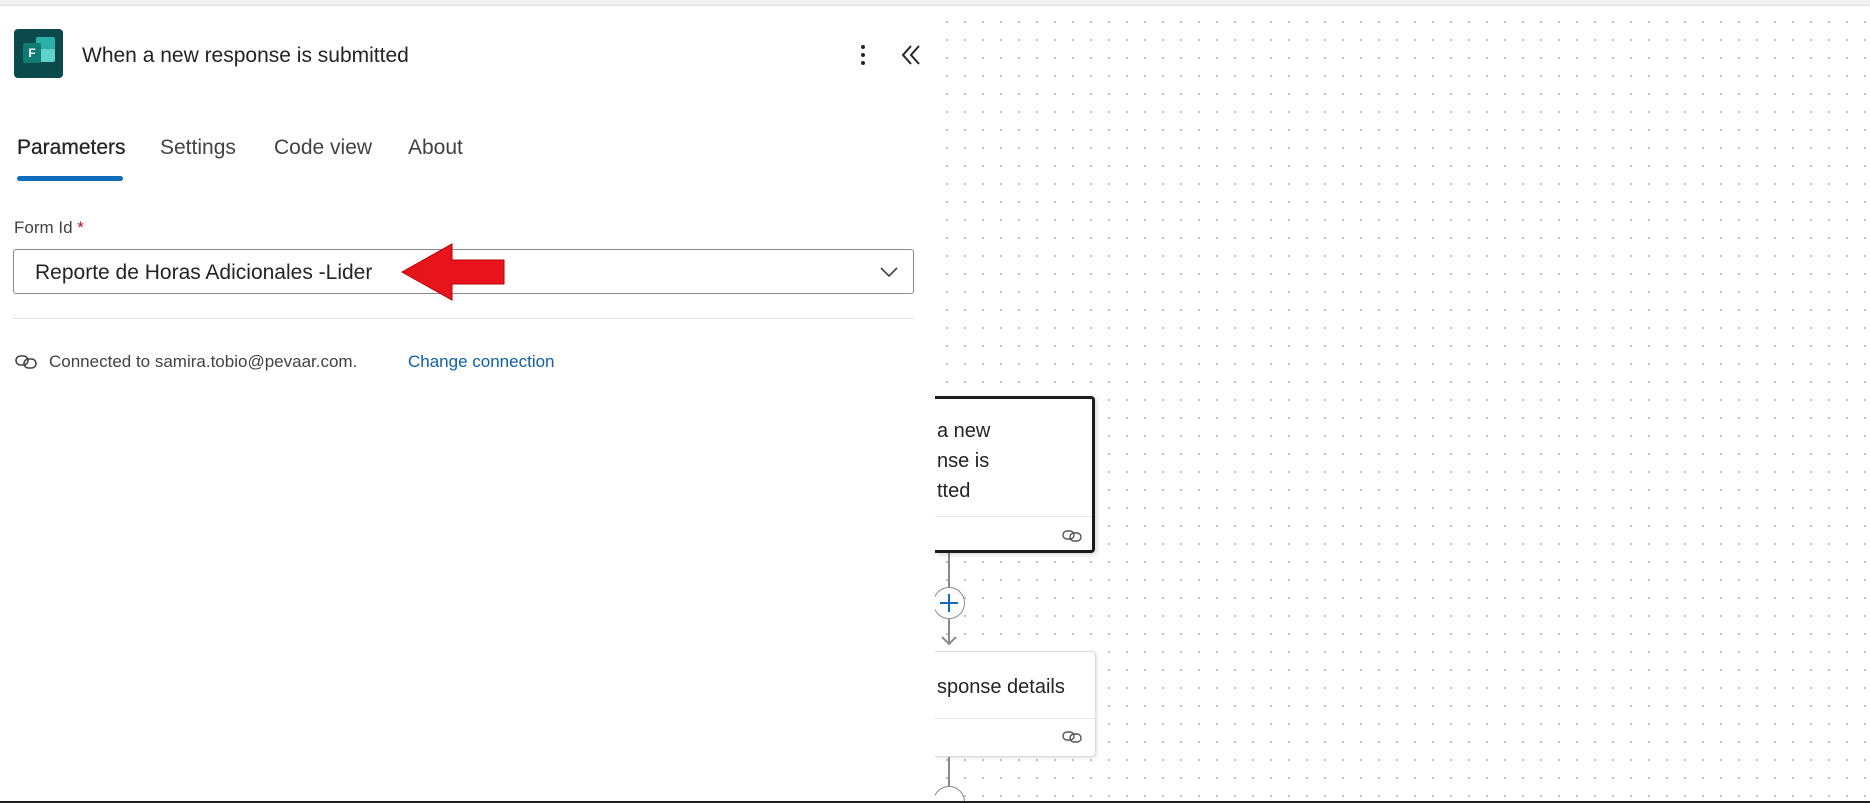 The width and height of the screenshot is (1870, 803). What do you see at coordinates (452, 272) in the screenshot?
I see `red-arrow-annotation` at bounding box center [452, 272].